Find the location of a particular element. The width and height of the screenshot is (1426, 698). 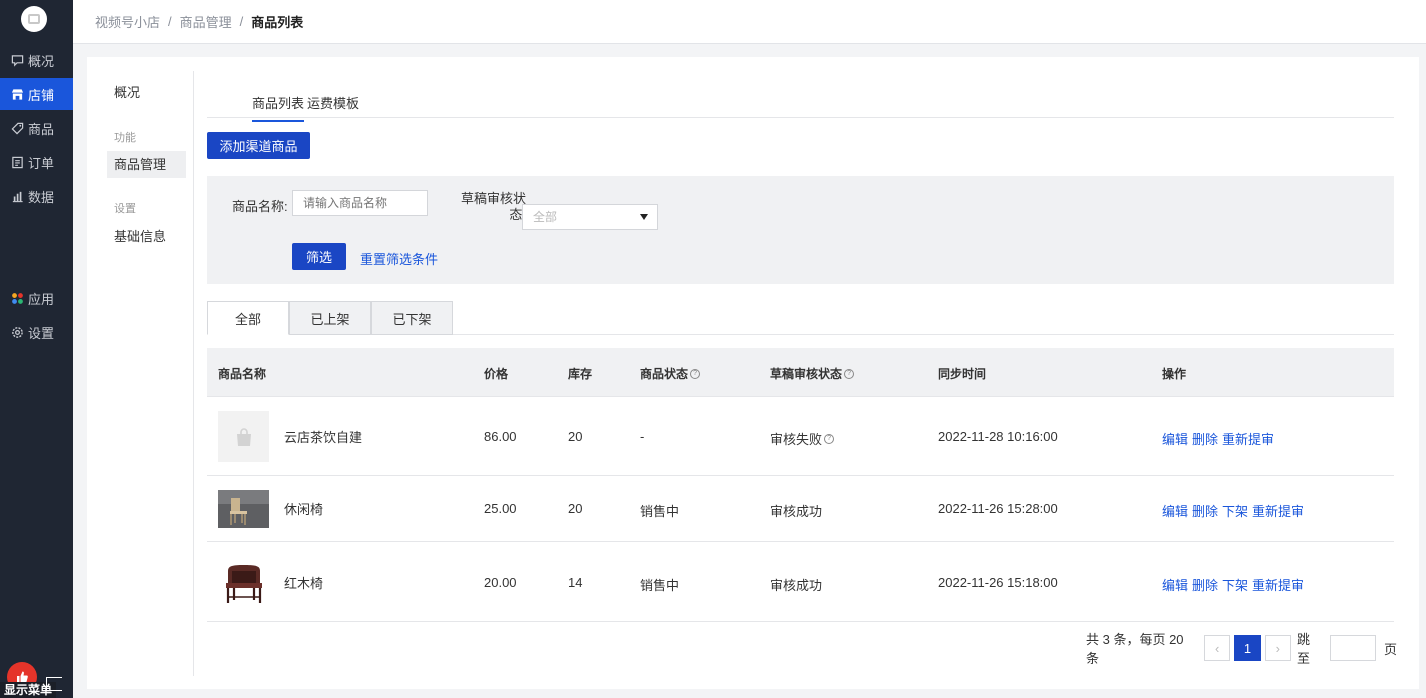

chair-thumbnail is located at coordinates (243, 509).